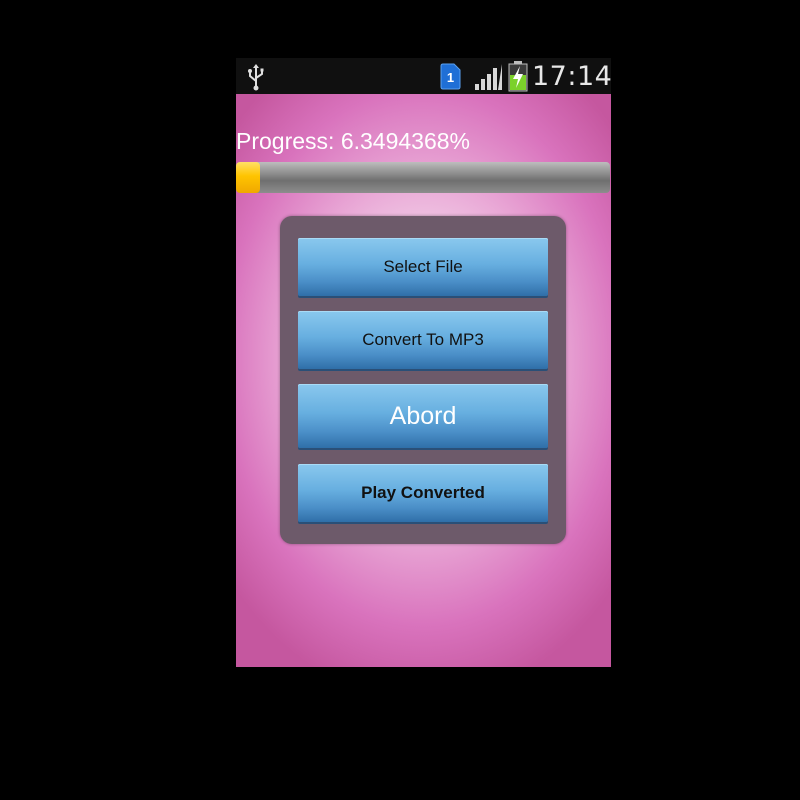 The width and height of the screenshot is (800, 800). I want to click on convert-to-mp3-button: Convert To MP3, so click(423, 340).